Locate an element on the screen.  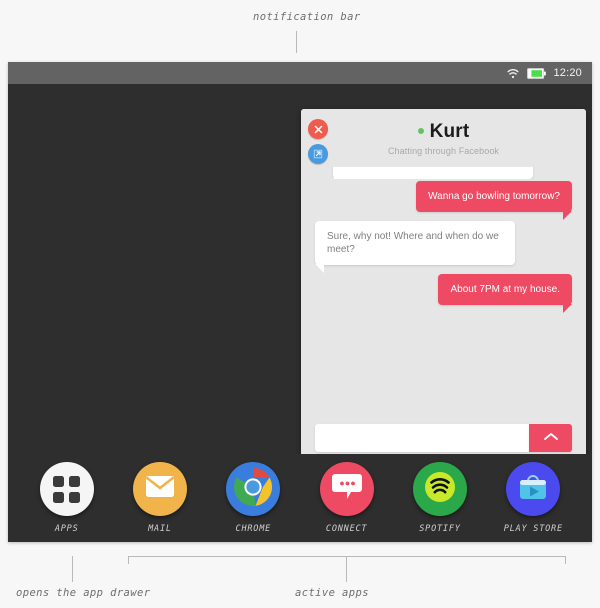
chrome-icon is located at coordinates (253, 489).